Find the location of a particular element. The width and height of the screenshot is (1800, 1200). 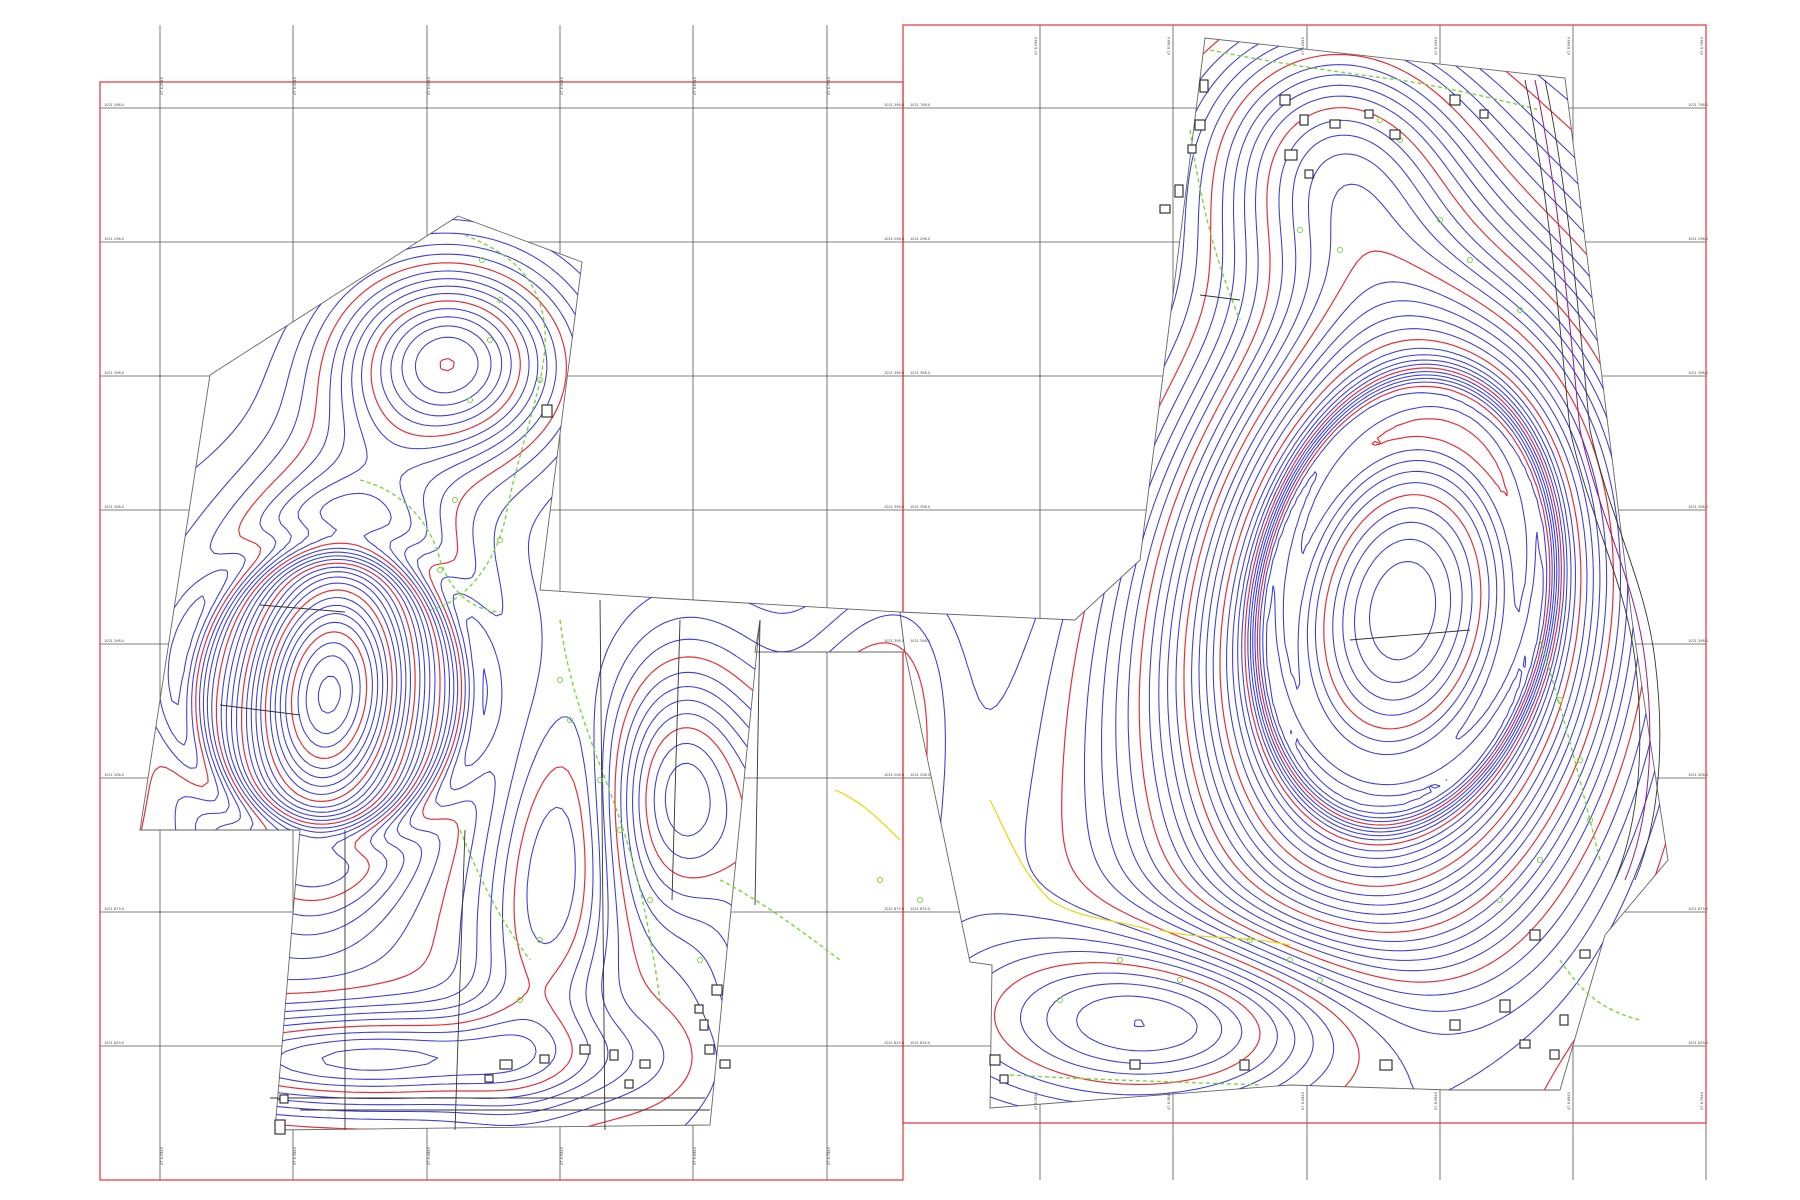

column-coordinate-label: 47 8.6940 is located at coordinates (1569, 1101).